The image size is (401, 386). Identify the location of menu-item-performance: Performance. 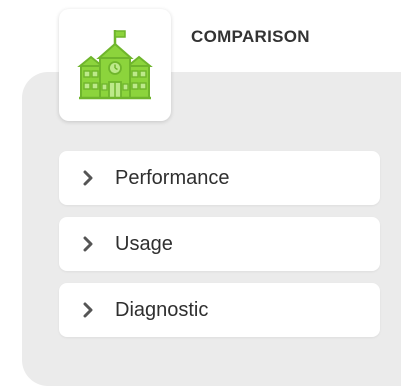
(219, 178).